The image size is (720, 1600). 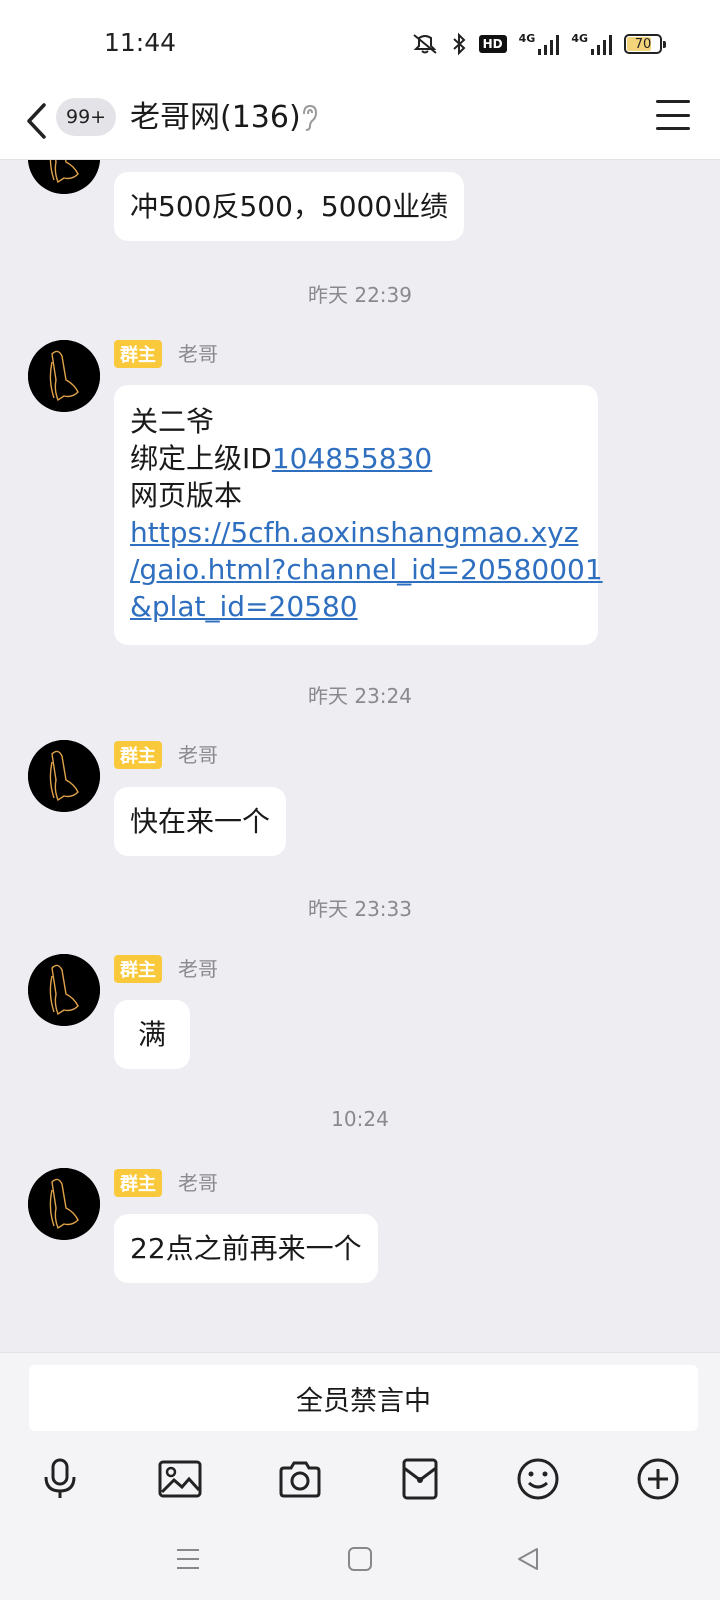 I want to click on red-packet-button, so click(x=420, y=1479).